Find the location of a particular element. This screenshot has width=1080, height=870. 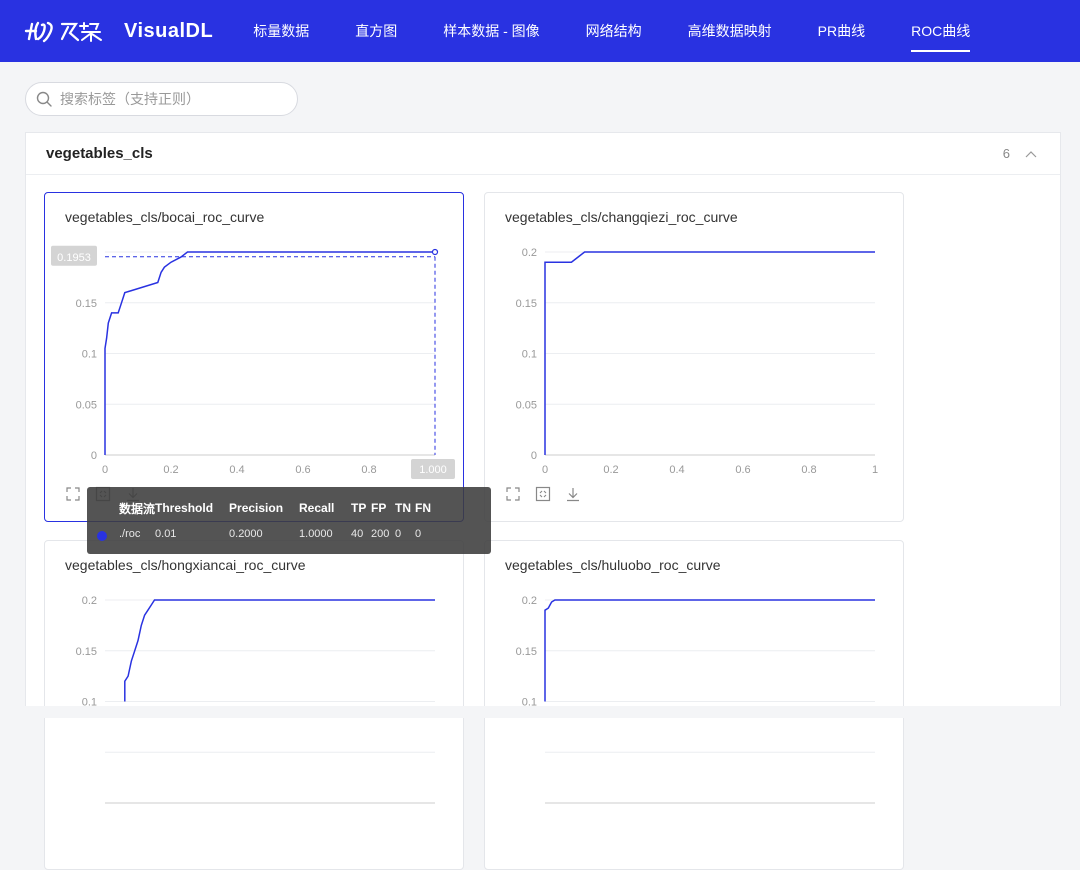

tooltip-run-cell: ./roc is located at coordinates (130, 534).